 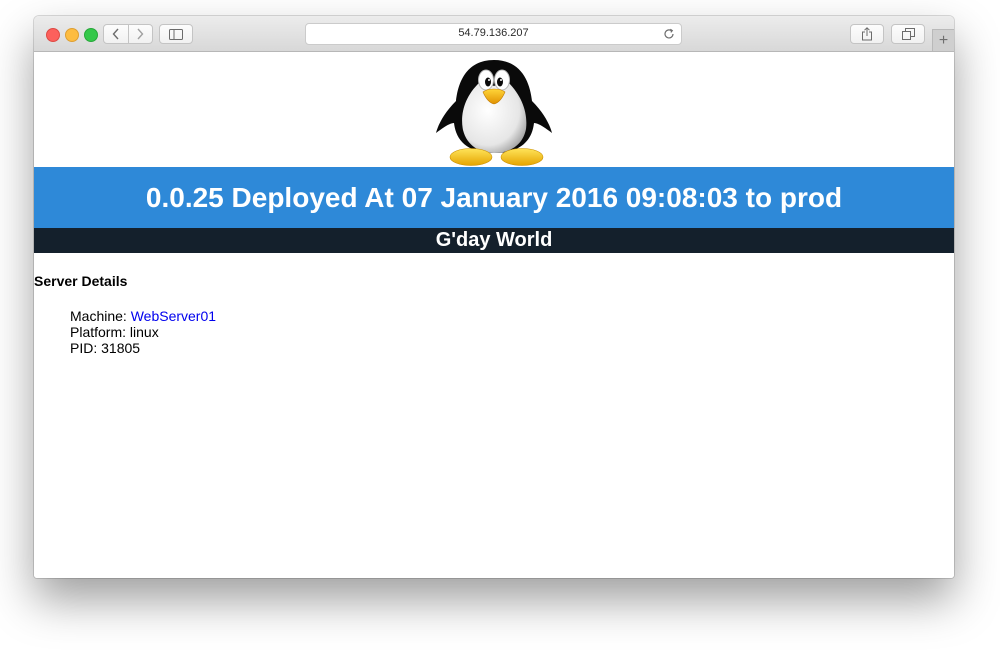 I want to click on machine-label: Machine:, so click(x=100, y=316).